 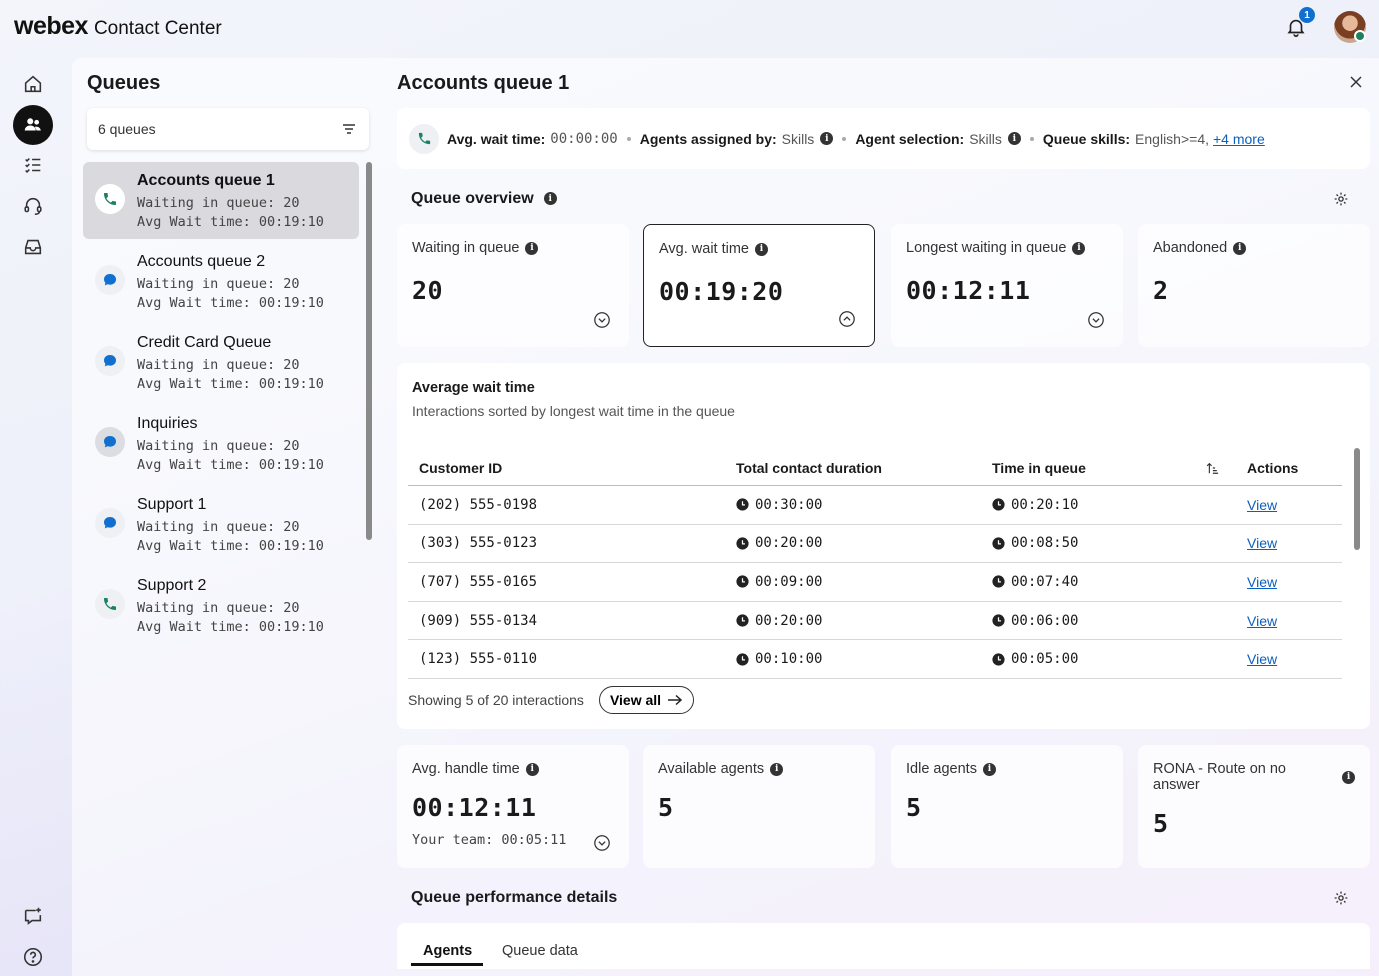 What do you see at coordinates (172, 504) in the screenshot?
I see `queue-name: Support 1` at bounding box center [172, 504].